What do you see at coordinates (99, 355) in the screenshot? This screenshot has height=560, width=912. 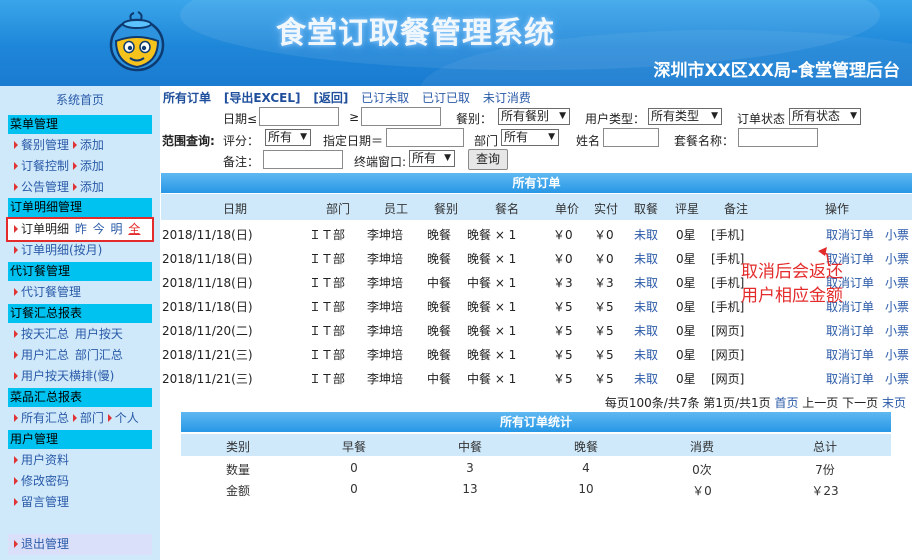 I see `dept-summary-link: 部门汇总` at bounding box center [99, 355].